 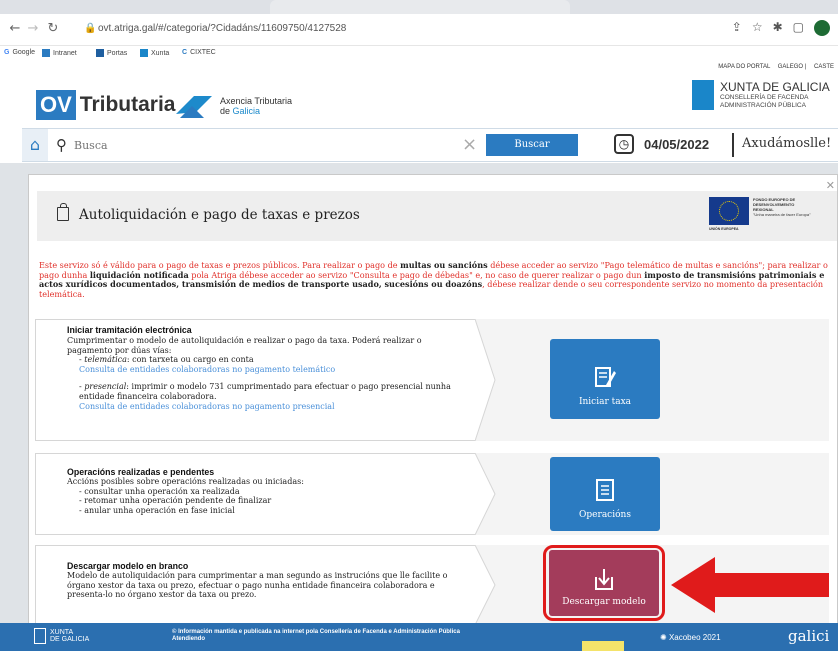 What do you see at coordinates (59, 53) in the screenshot?
I see `bookmark-intranet: Intranet` at bounding box center [59, 53].